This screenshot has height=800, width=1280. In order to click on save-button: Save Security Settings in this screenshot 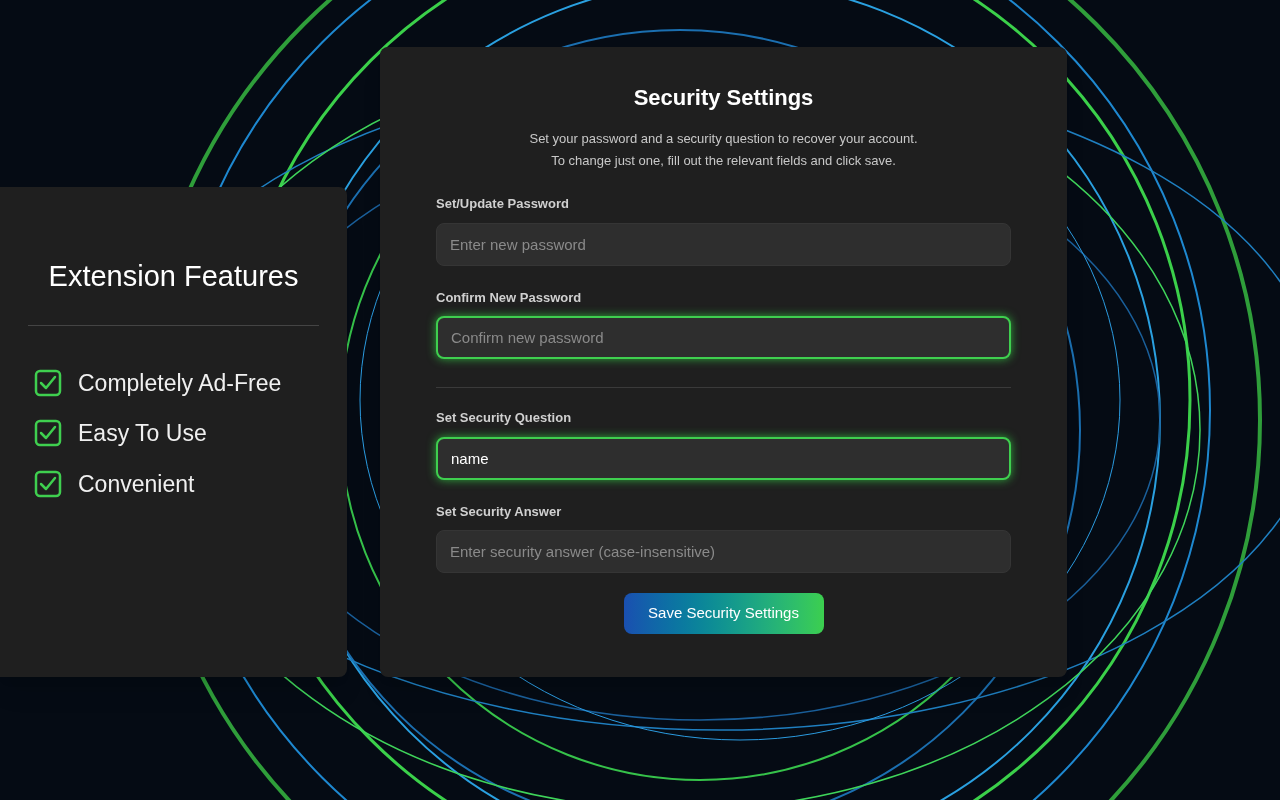, I will do `click(723, 613)`.